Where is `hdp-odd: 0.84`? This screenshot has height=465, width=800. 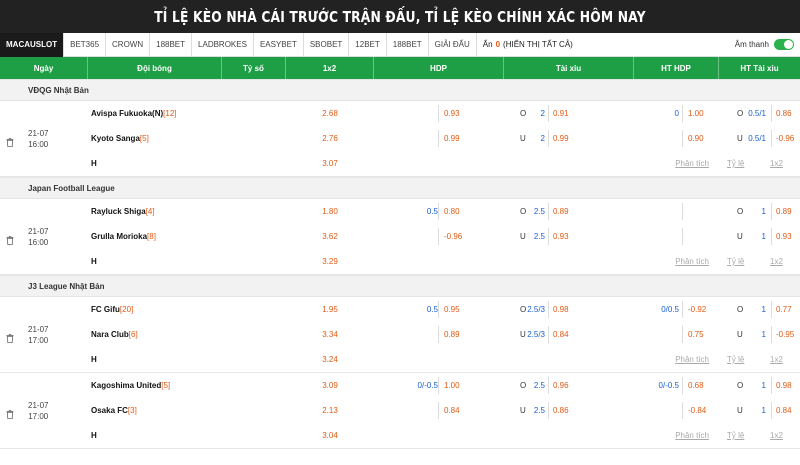 hdp-odd: 0.84 is located at coordinates (452, 410).